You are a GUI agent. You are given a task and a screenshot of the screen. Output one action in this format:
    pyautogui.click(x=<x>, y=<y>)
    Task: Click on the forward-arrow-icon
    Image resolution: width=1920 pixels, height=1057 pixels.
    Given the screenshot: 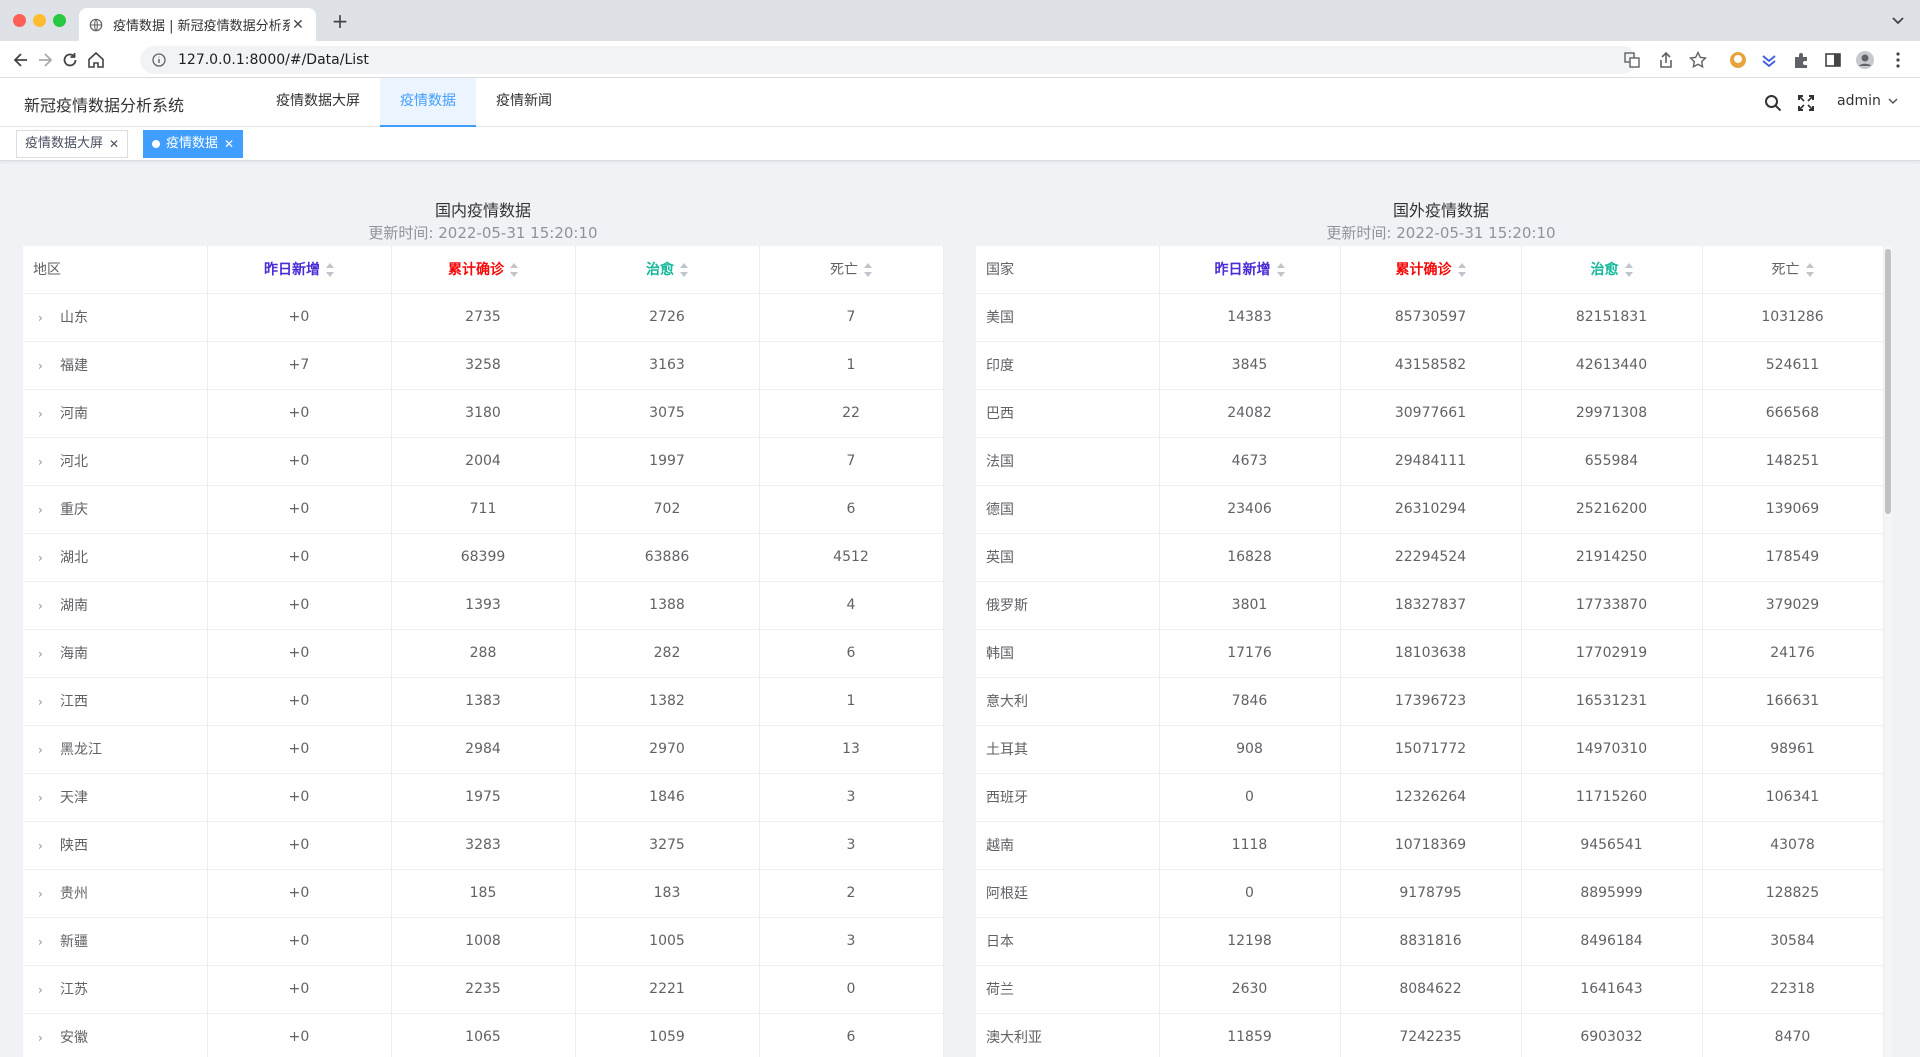 What is the action you would take?
    pyautogui.click(x=45, y=60)
    